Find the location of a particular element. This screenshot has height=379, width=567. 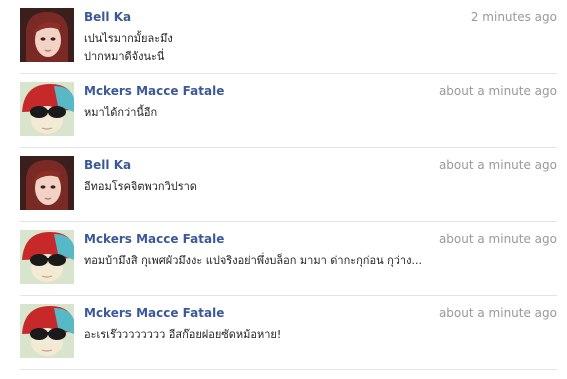

message-text: เปนไรมากมั้ยละมึง ปากหมาดีจังนะนี่ is located at coordinates (319, 48).